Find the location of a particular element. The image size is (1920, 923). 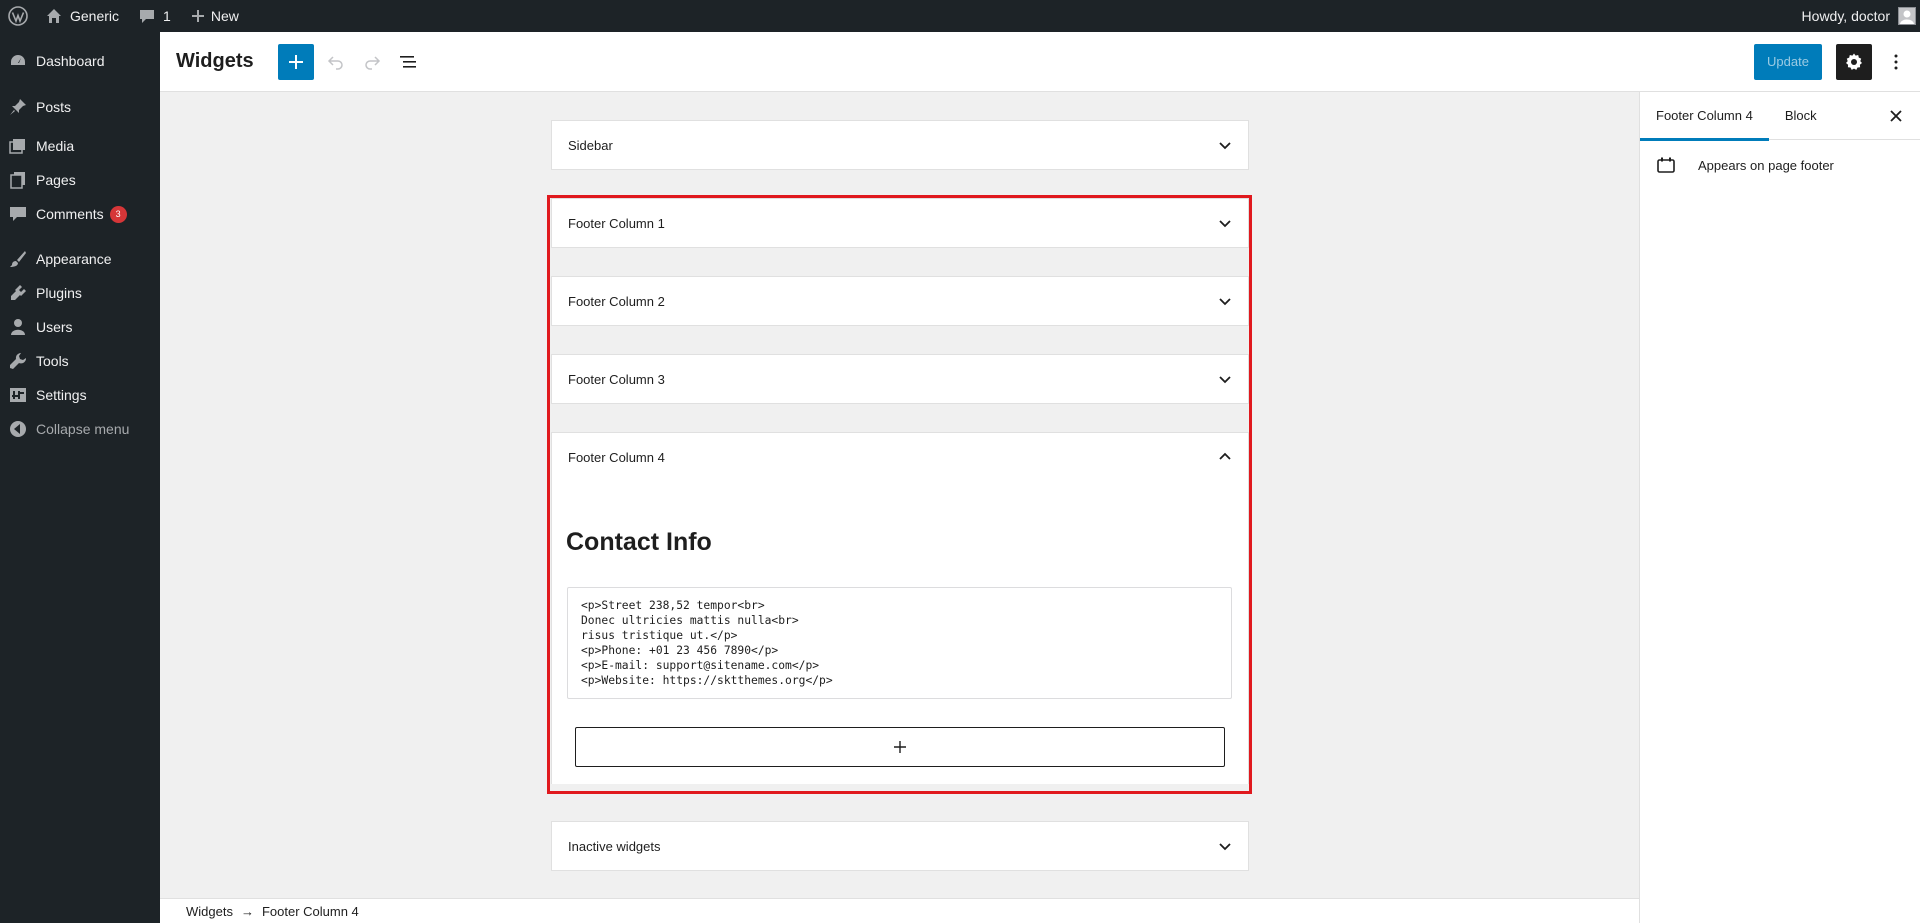

breadcrumb-current: Footer Column 4 is located at coordinates (310, 911).